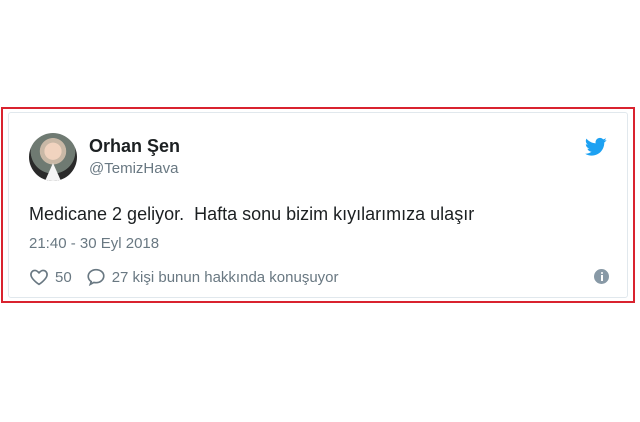 The height and width of the screenshot is (422, 640). I want to click on avatar, so click(53, 157).